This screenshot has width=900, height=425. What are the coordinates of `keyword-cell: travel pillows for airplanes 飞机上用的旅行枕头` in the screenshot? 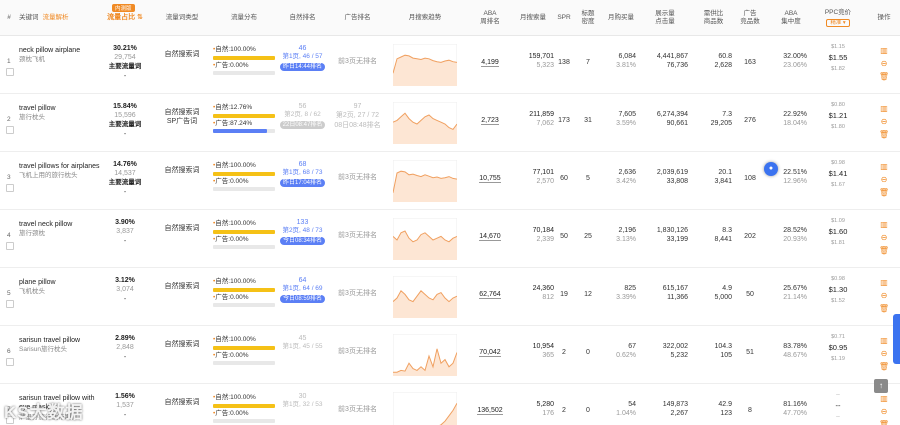 It's located at (61, 171).